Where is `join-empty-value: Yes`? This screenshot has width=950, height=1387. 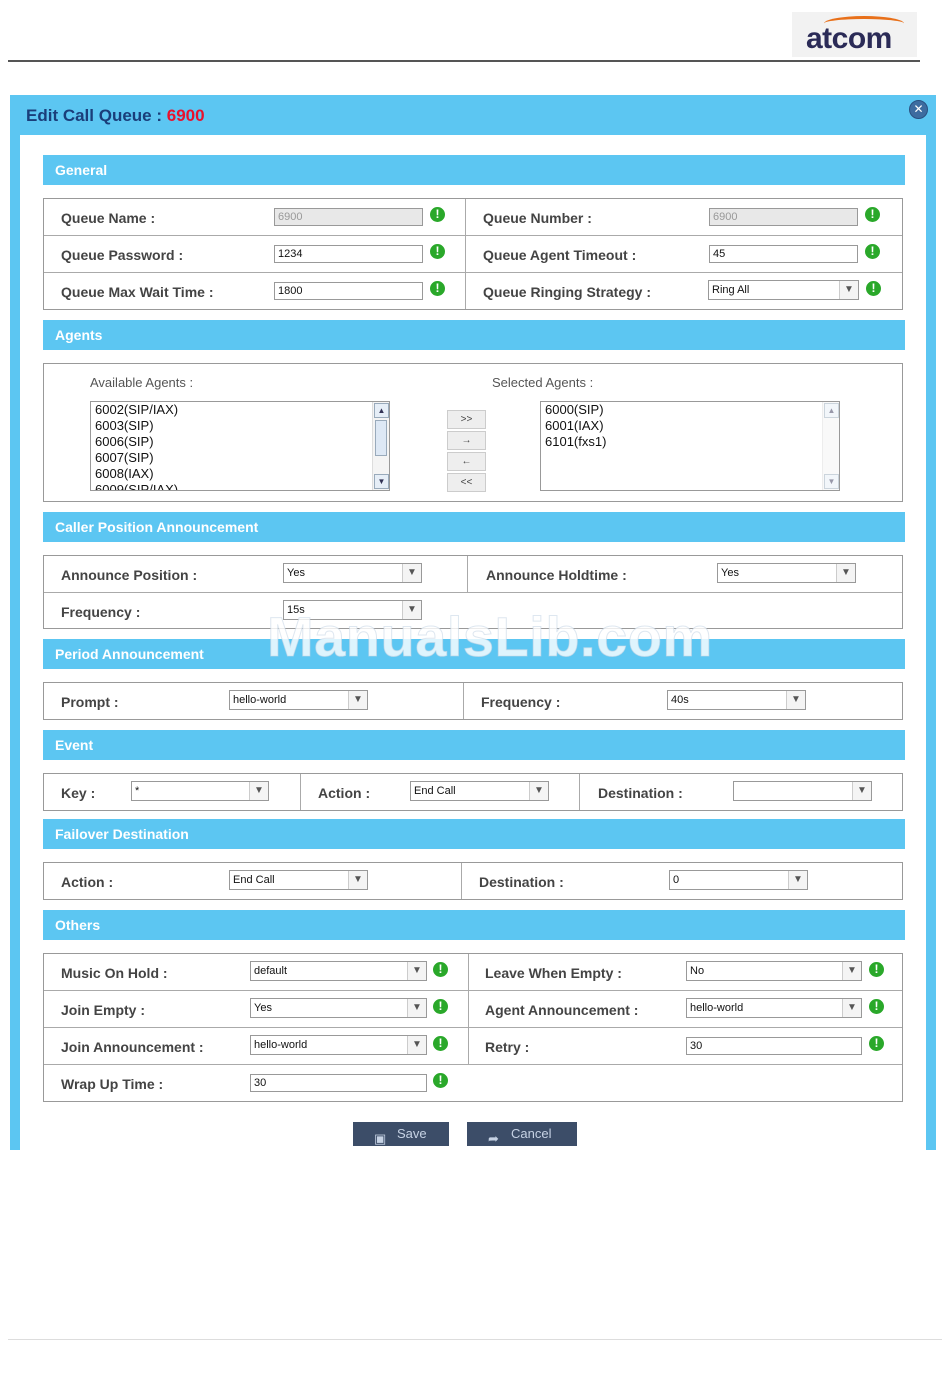 join-empty-value: Yes is located at coordinates (263, 1008).